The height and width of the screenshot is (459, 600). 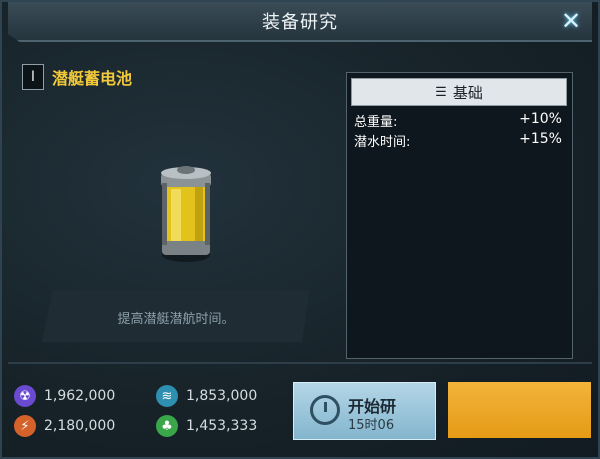 I want to click on battery-icon, so click(x=186, y=214).